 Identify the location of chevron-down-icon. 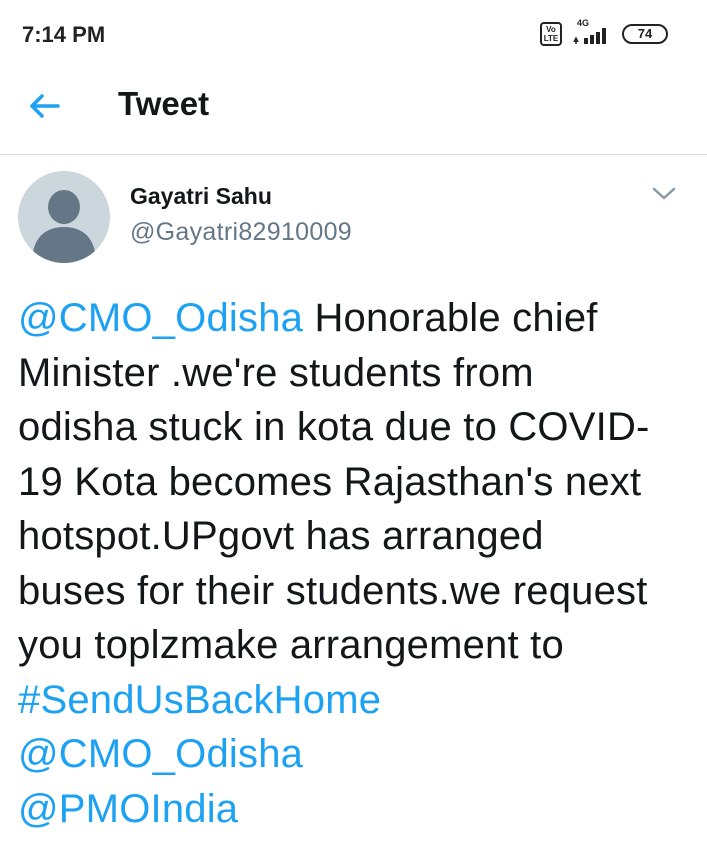
(664, 193).